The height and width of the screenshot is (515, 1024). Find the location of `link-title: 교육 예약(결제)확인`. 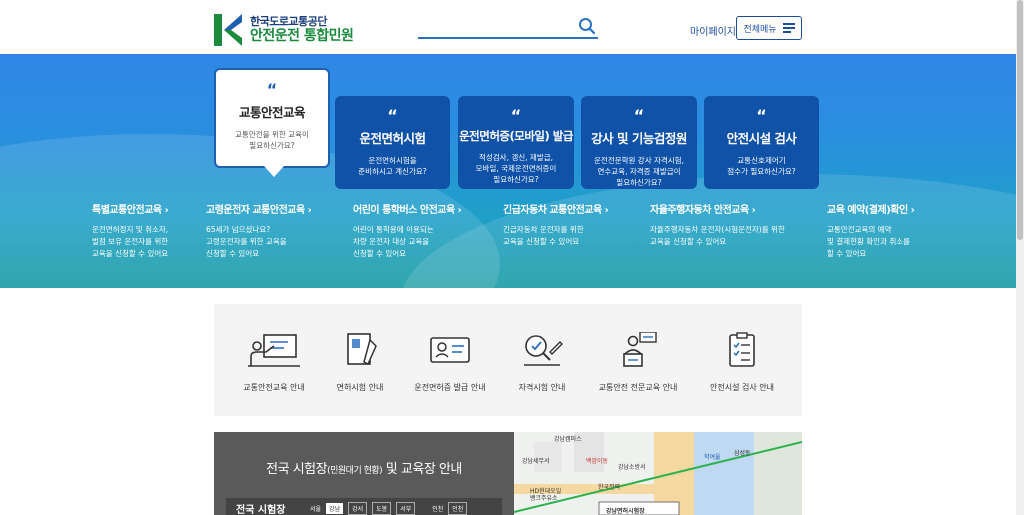

link-title: 교육 예약(결제)확인 is located at coordinates (867, 210).